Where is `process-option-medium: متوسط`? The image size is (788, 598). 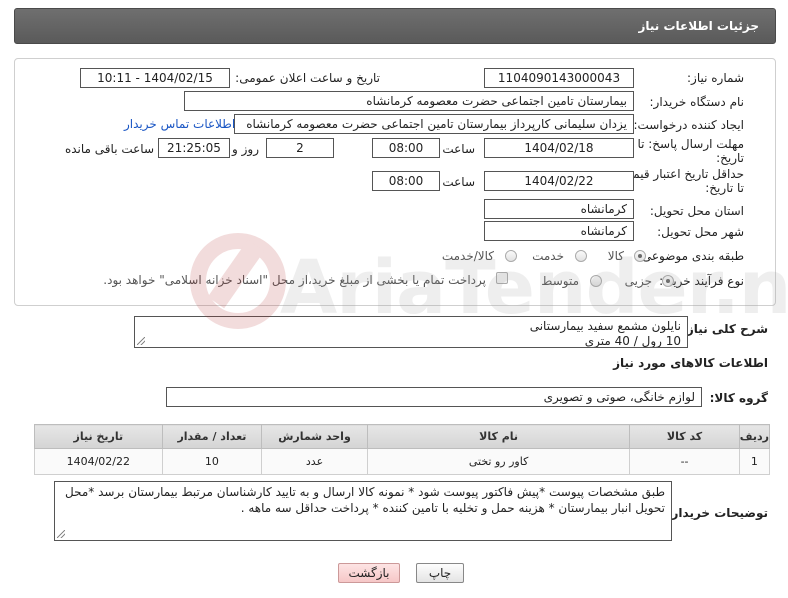 process-option-medium: متوسط is located at coordinates (560, 281).